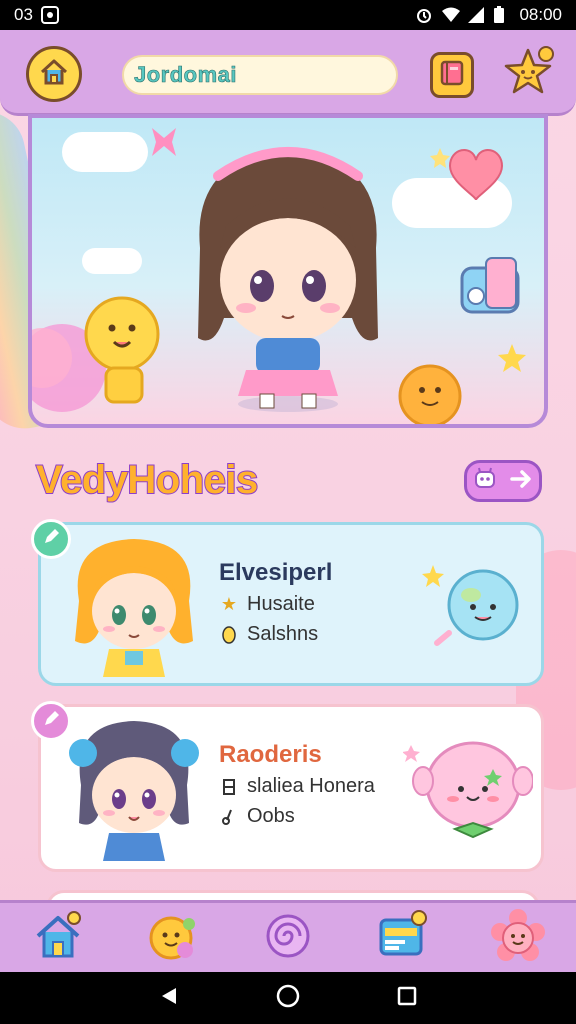 The height and width of the screenshot is (1024, 576). Describe the element at coordinates (147, 480) in the screenshot. I see `section-title: VedyHoheis` at that location.